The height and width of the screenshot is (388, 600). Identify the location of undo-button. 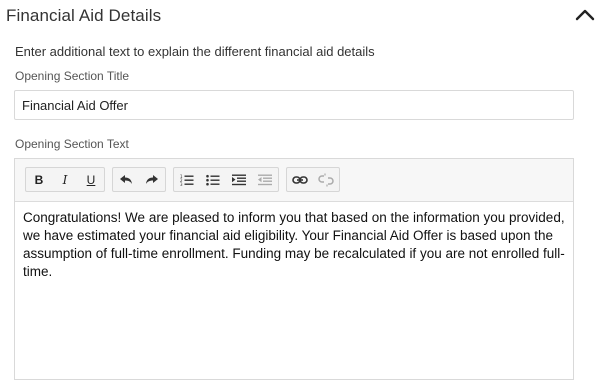
(126, 179).